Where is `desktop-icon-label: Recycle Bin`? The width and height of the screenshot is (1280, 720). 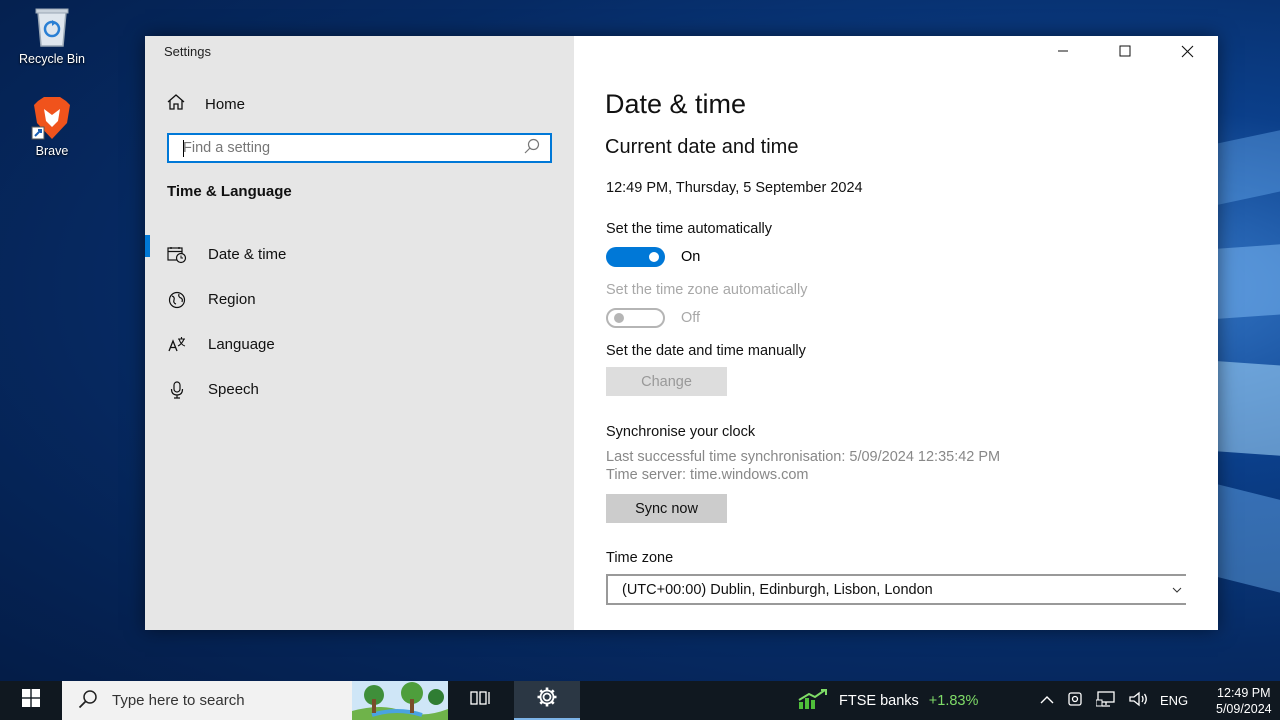
desktop-icon-label: Recycle Bin is located at coordinates (52, 59).